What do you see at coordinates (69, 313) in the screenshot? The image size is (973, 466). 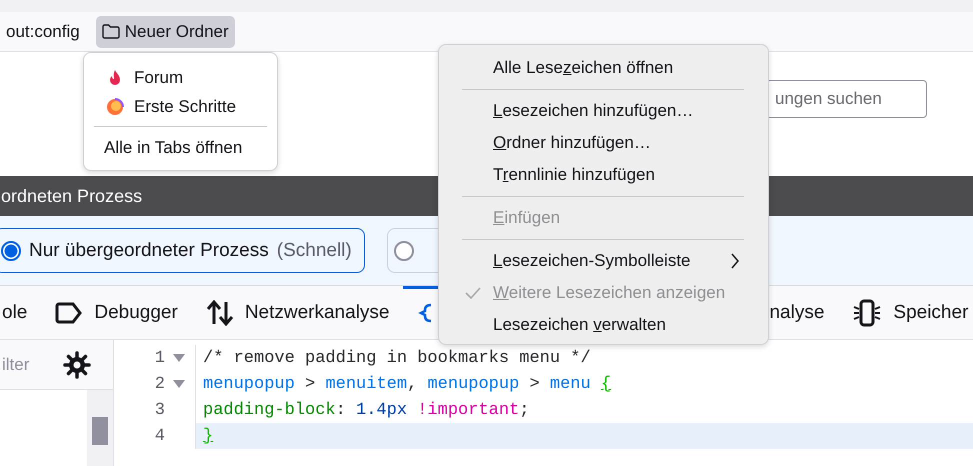 I see `tag-icon` at bounding box center [69, 313].